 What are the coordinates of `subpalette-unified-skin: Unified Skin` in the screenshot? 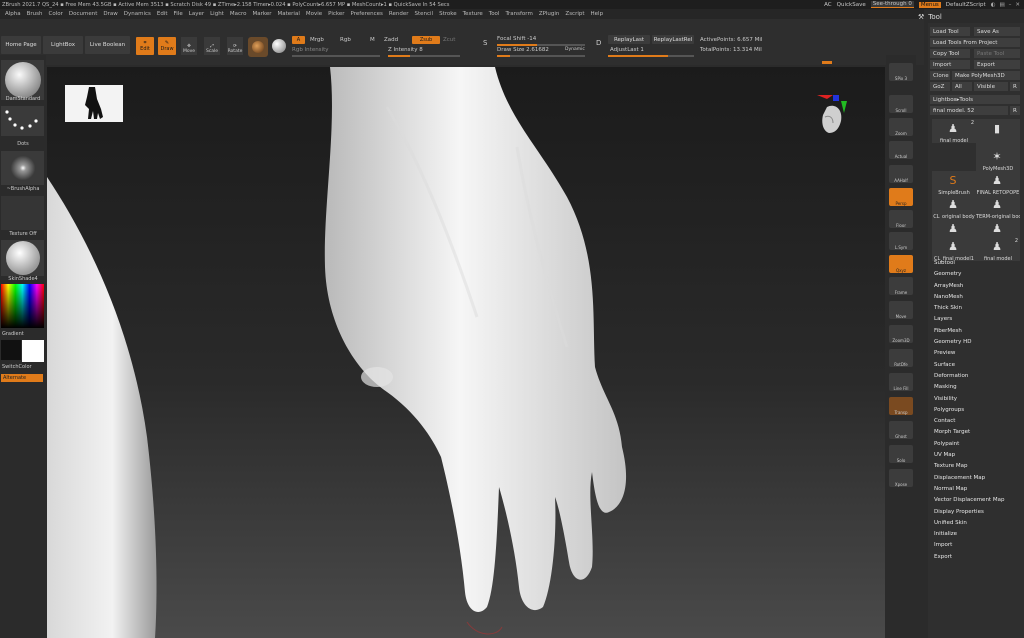 It's located at (979, 523).